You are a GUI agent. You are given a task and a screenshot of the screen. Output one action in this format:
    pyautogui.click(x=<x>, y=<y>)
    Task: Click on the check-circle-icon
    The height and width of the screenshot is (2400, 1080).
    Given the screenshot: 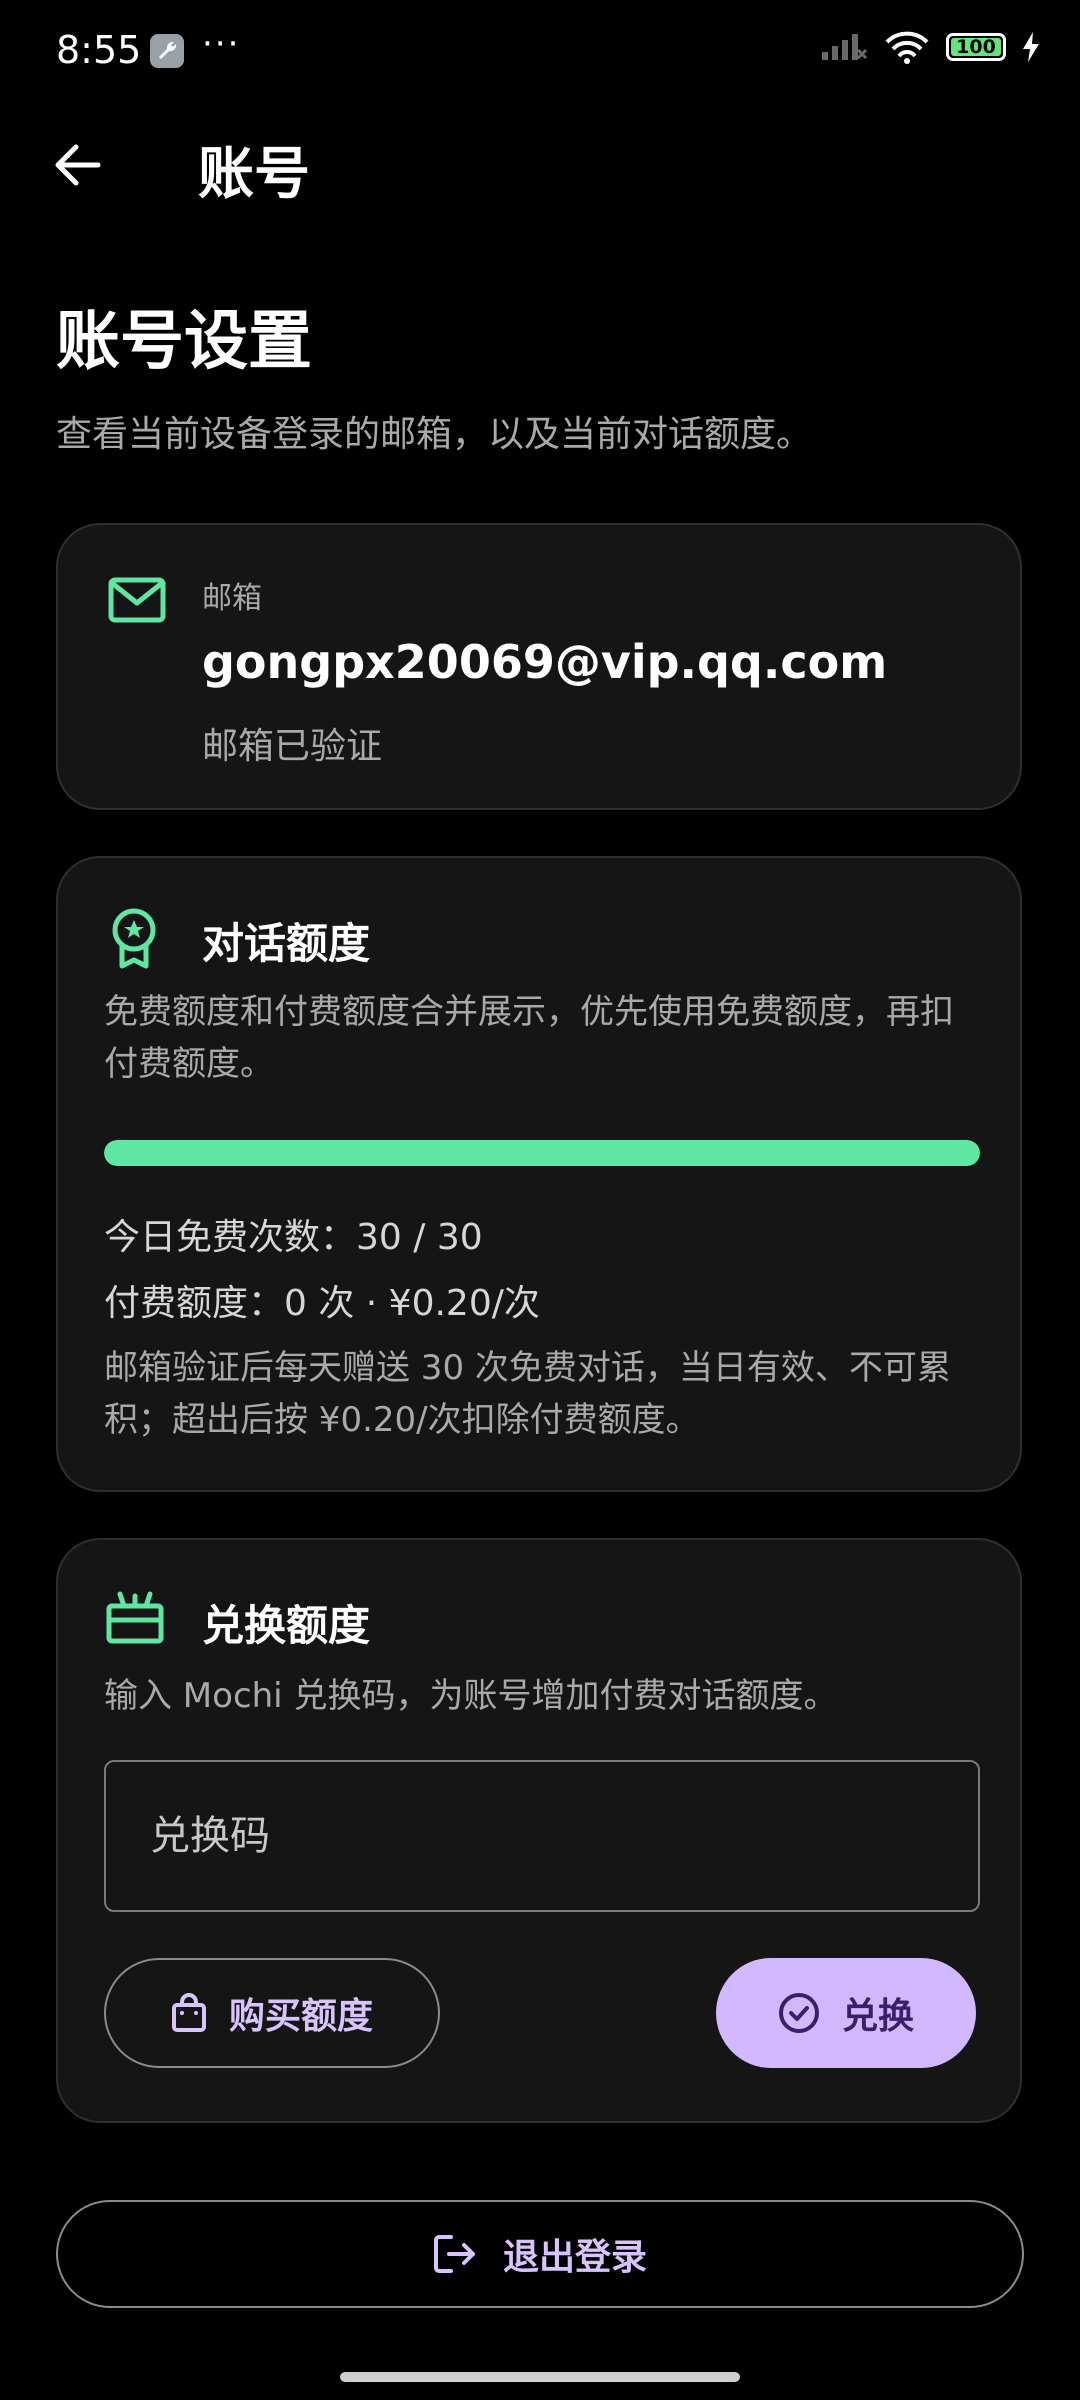 What is the action you would take?
    pyautogui.click(x=798, y=2013)
    